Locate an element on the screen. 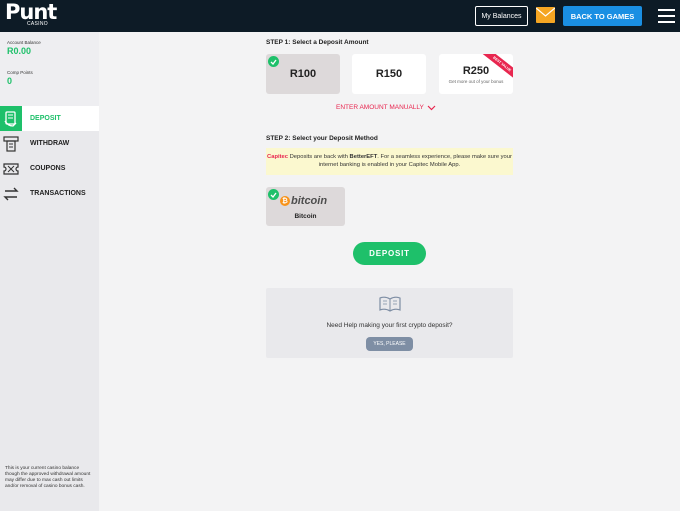  step2-title: STEP 2: Select your Deposit Method is located at coordinates (322, 138).